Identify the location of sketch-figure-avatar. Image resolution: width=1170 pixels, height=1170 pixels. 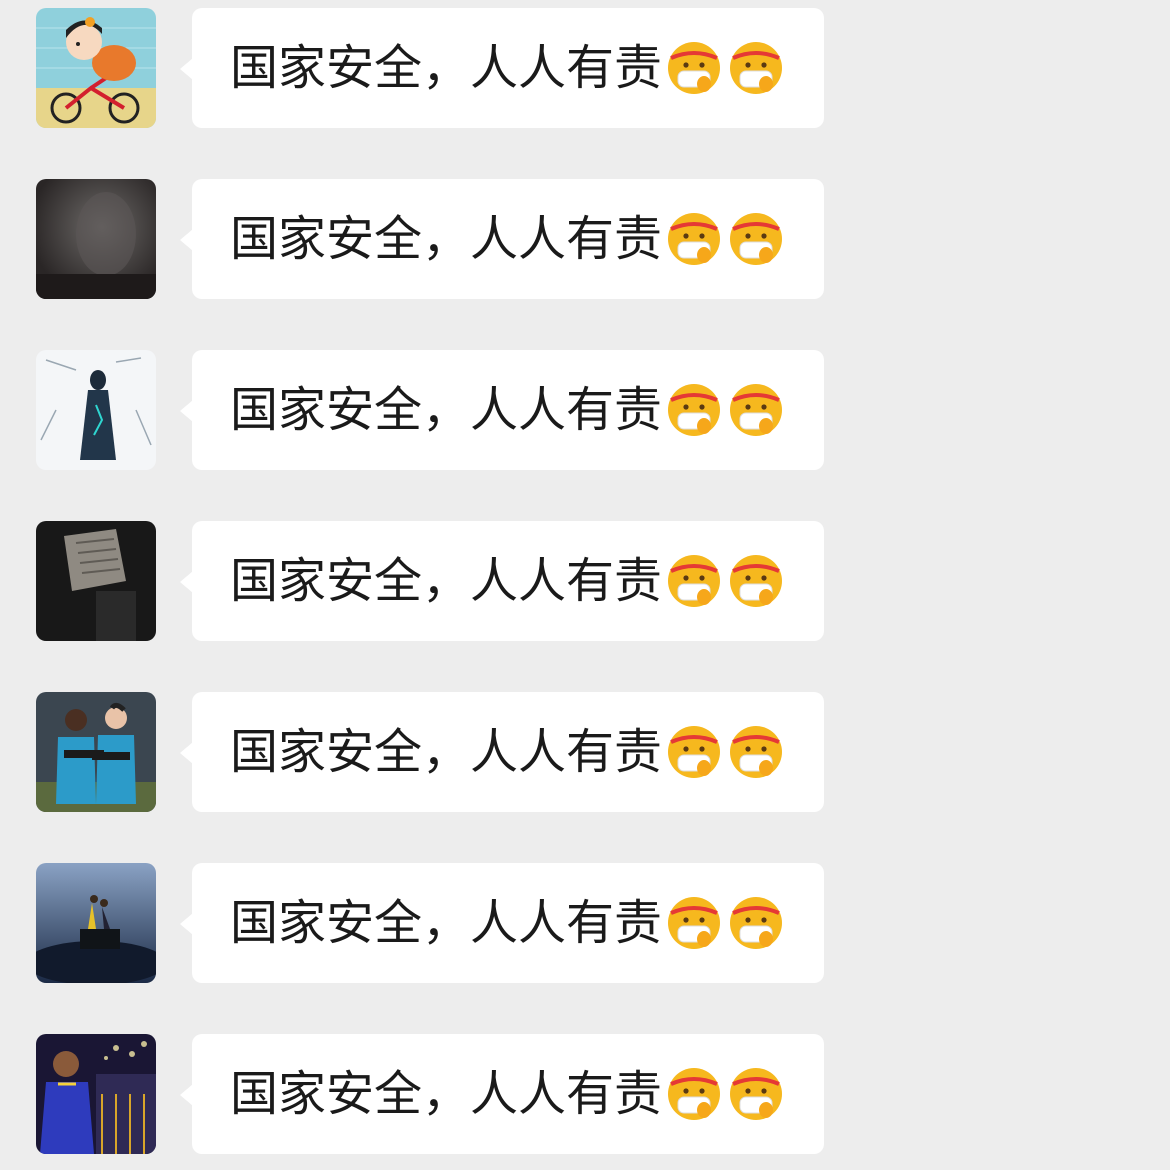
(96, 410).